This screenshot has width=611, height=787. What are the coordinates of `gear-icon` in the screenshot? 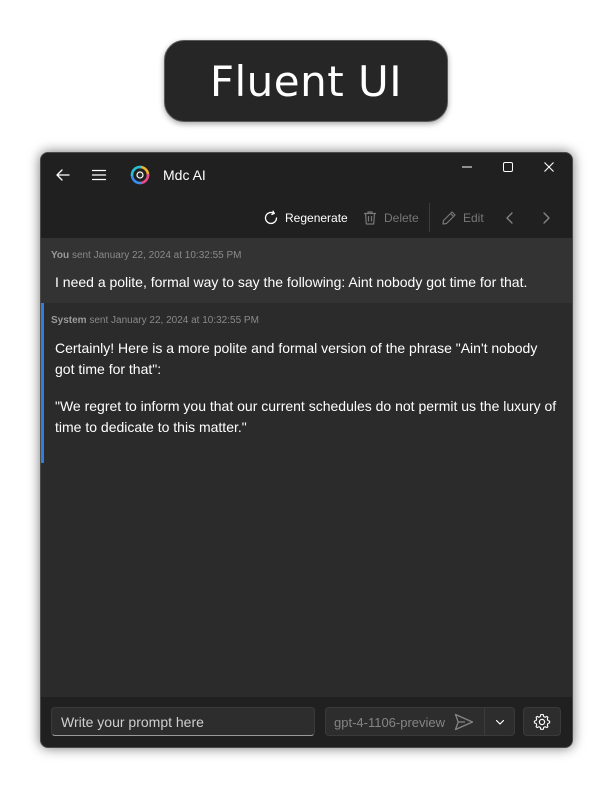 It's located at (542, 721).